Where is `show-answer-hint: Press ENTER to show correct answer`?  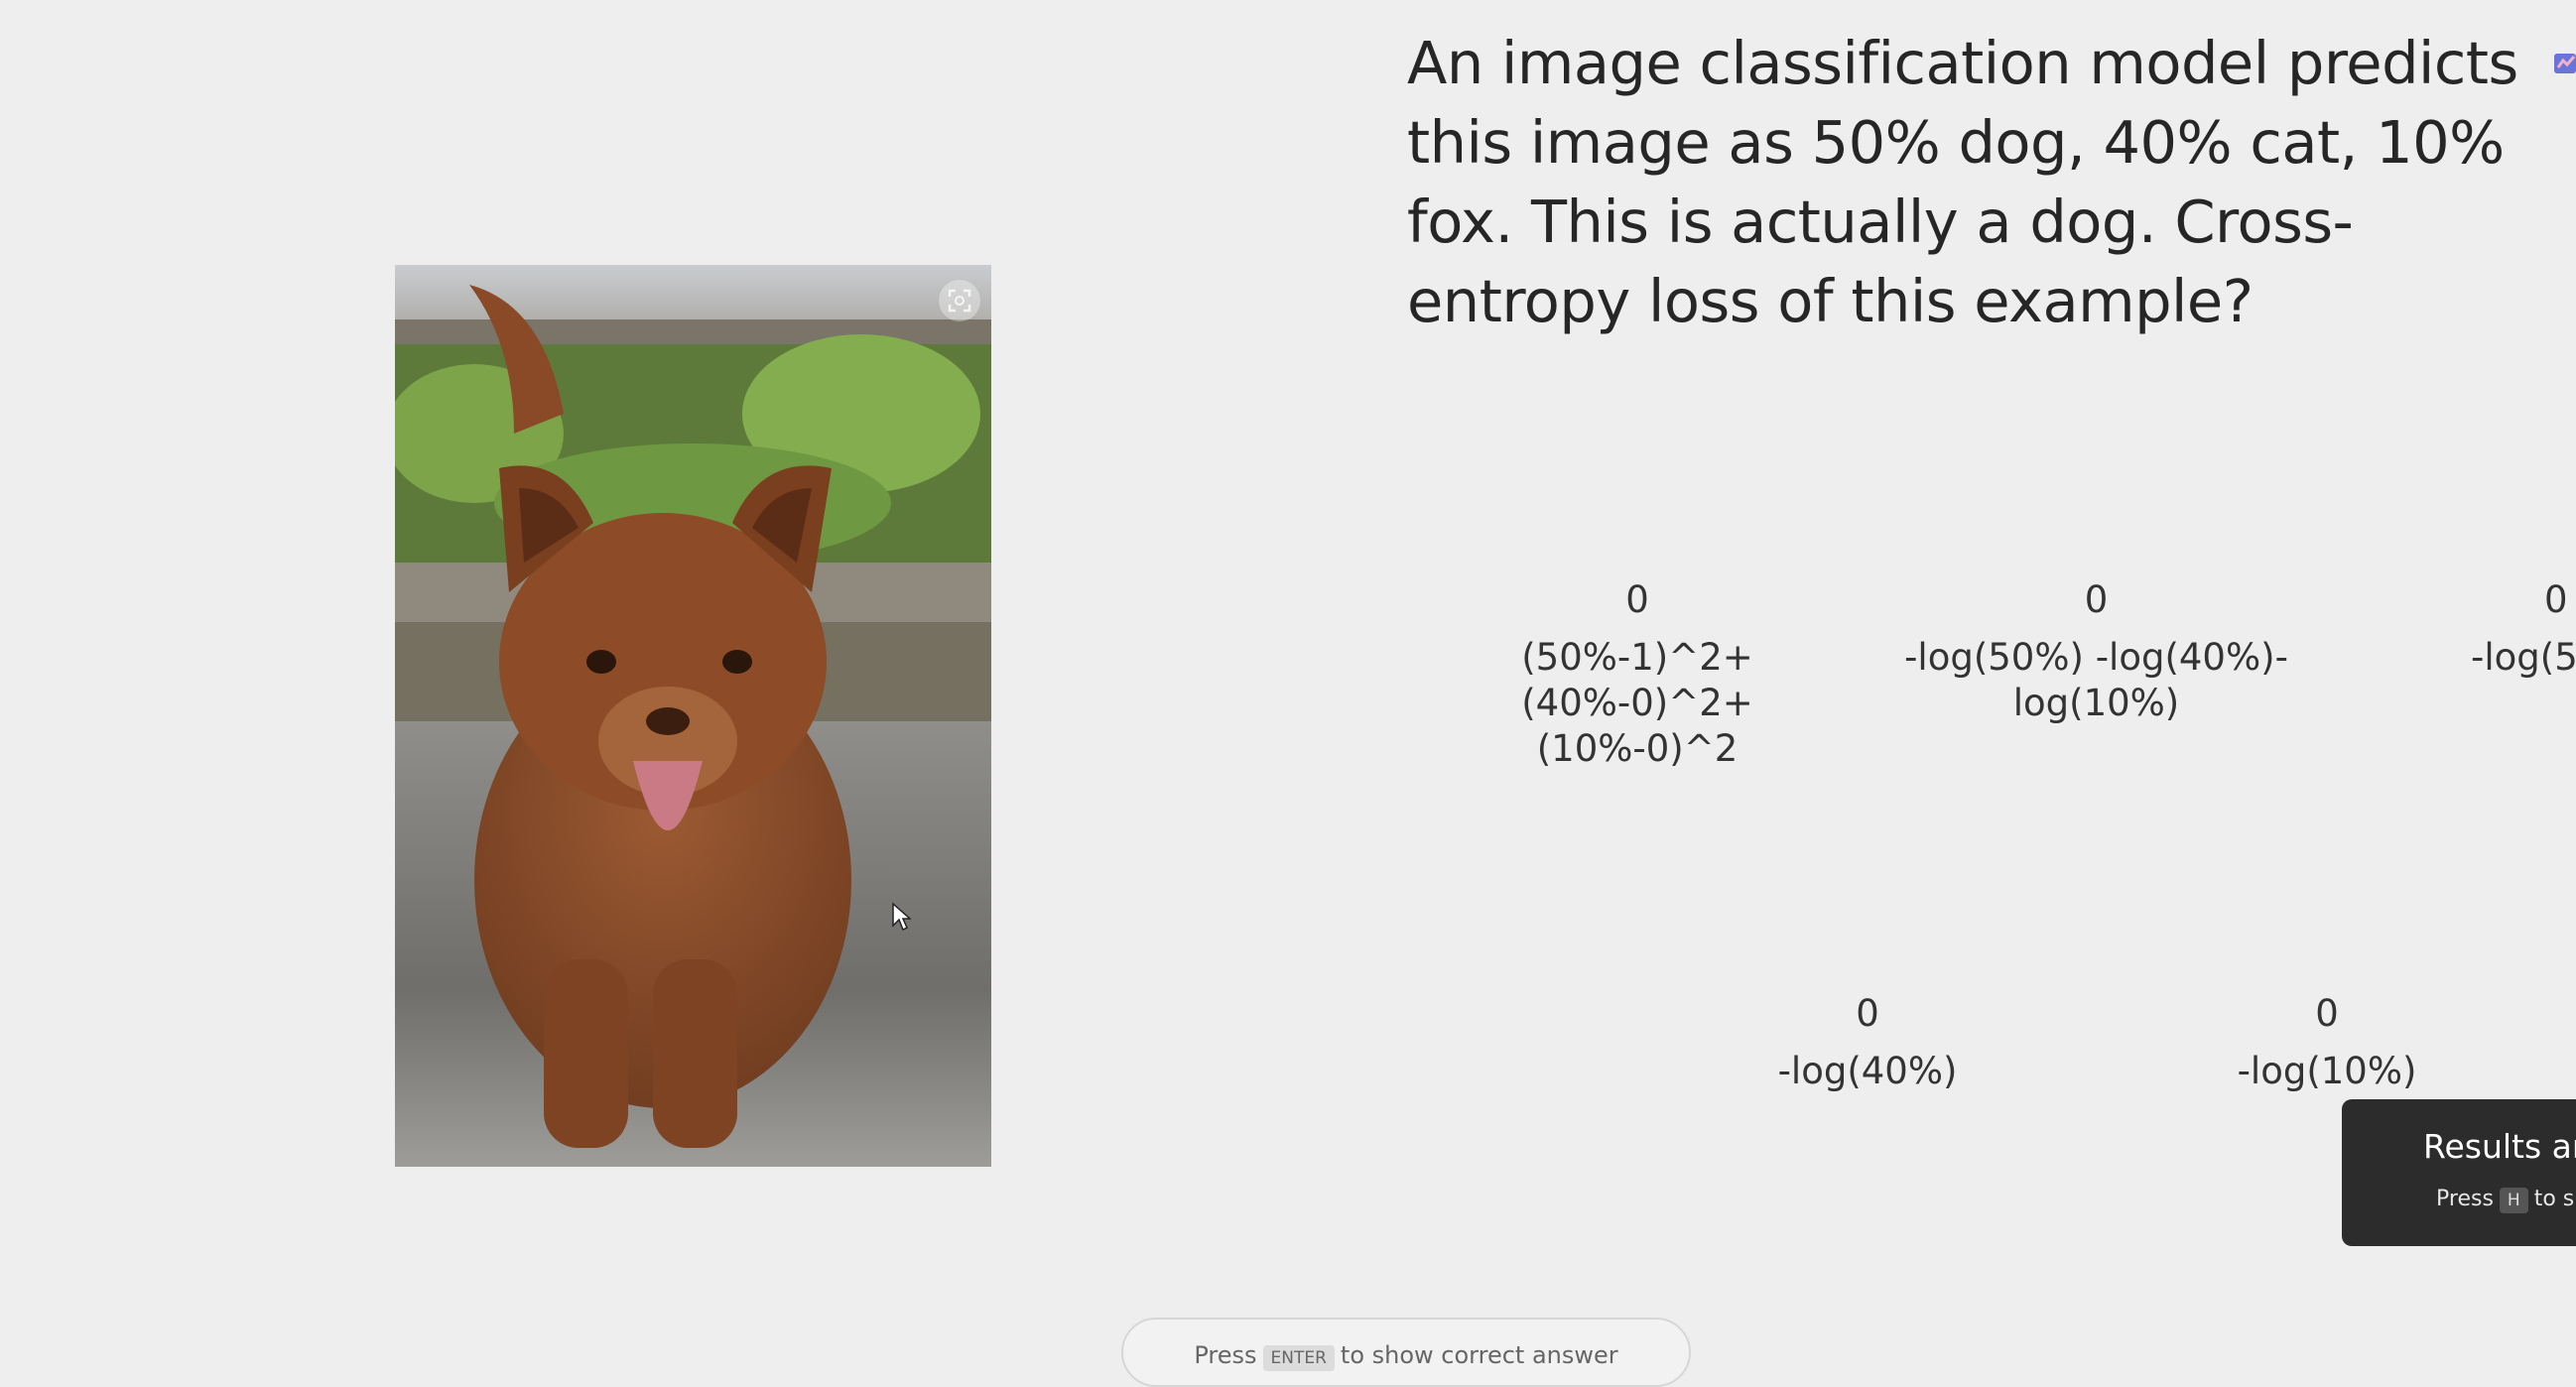 show-answer-hint: Press ENTER to show correct answer is located at coordinates (1406, 1353).